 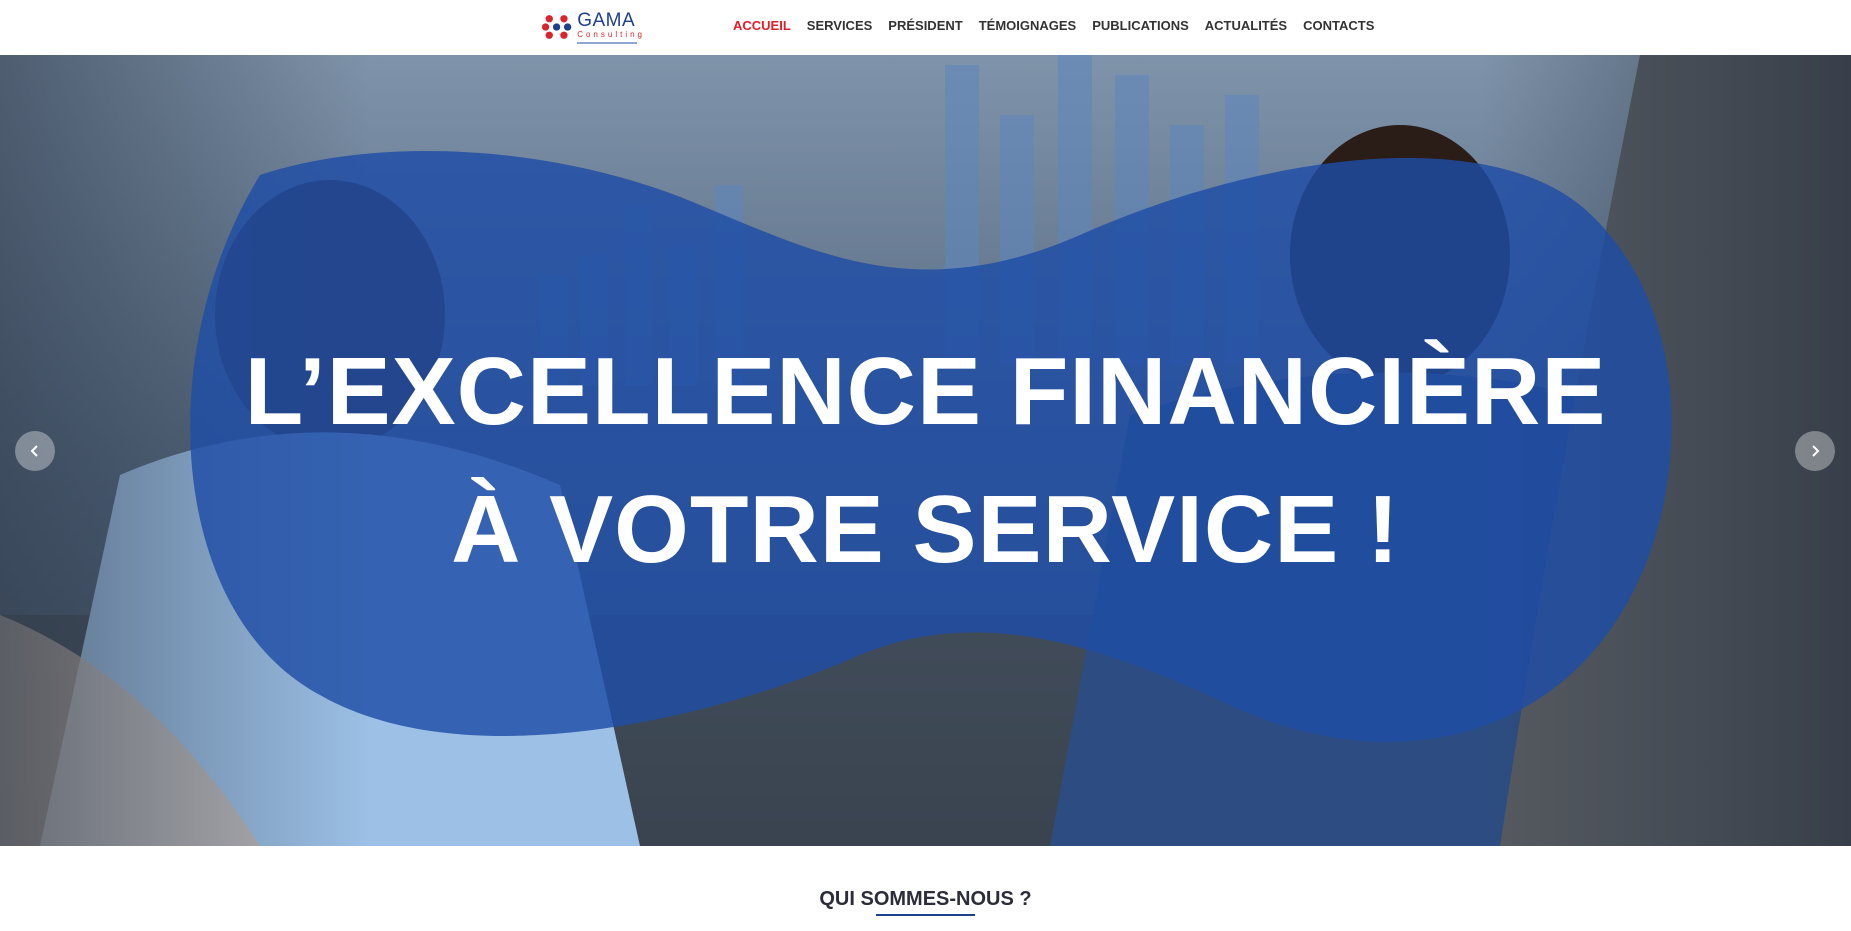 I want to click on nav-item-contacts: CONTACTS, so click(x=1338, y=25).